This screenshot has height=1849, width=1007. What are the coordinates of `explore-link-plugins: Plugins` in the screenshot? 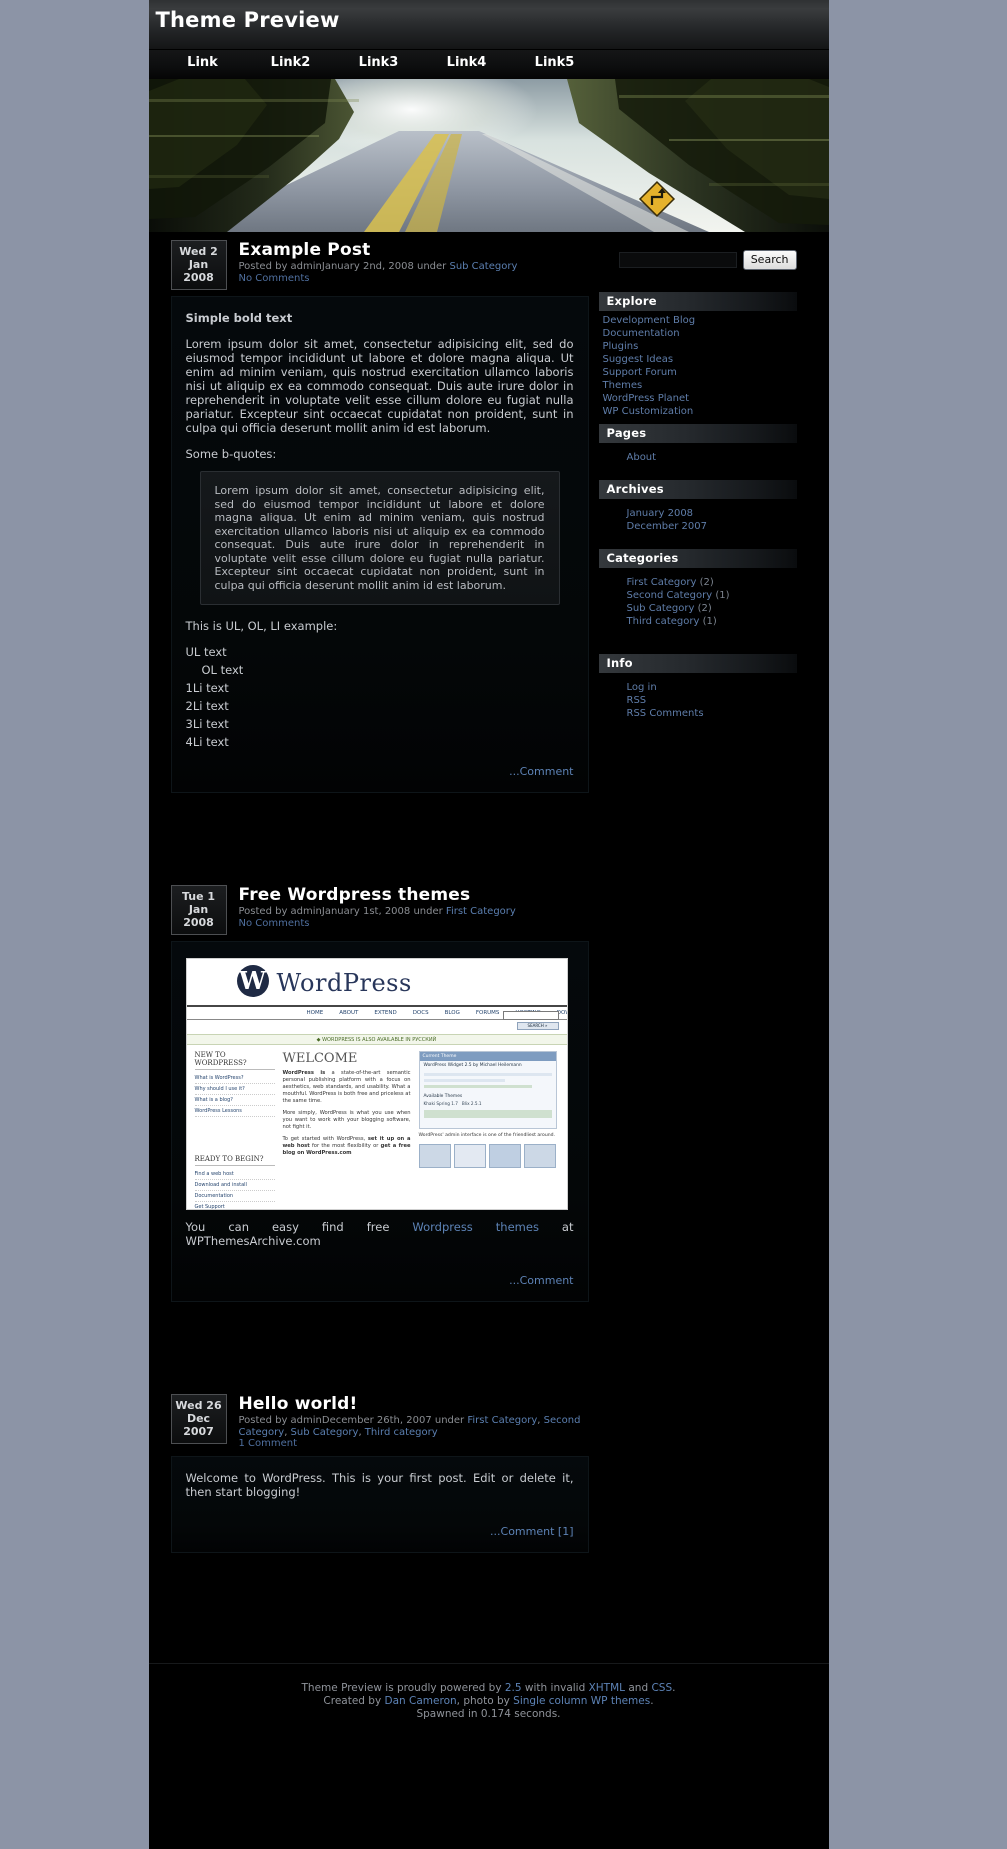 It's located at (621, 346).